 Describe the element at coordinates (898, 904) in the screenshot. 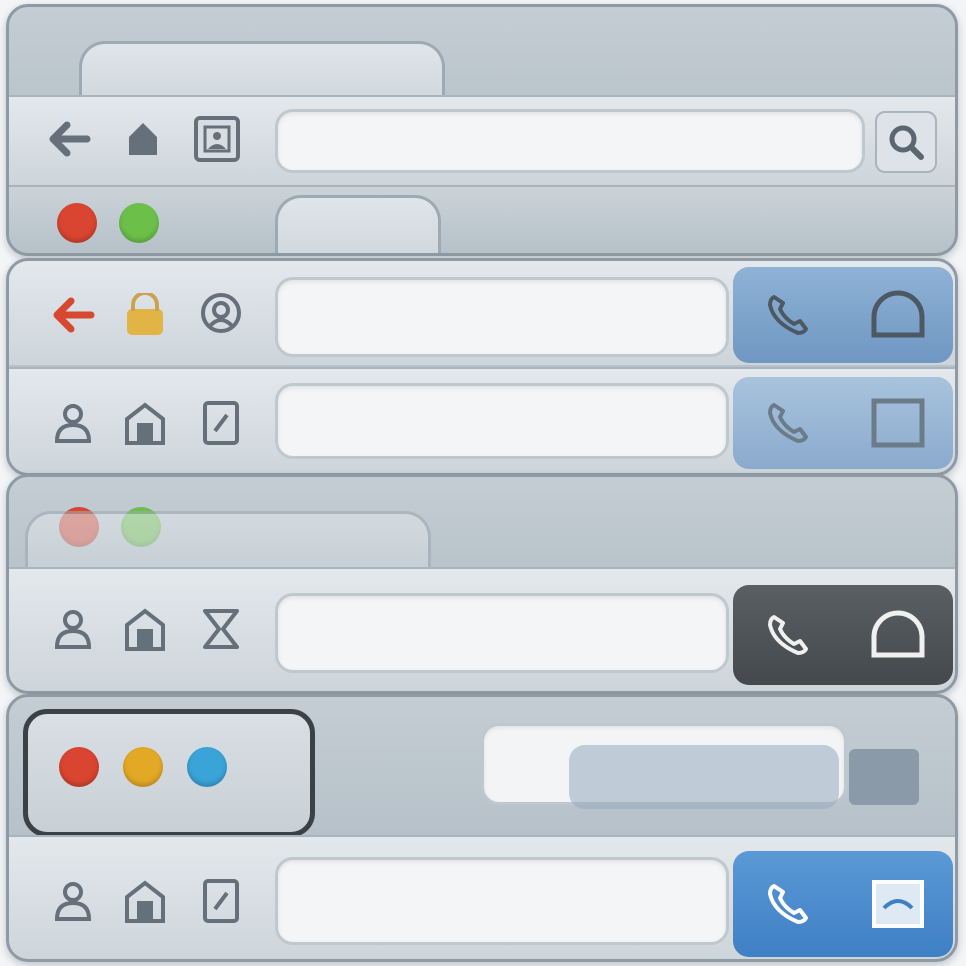

I see `image-icon` at that location.